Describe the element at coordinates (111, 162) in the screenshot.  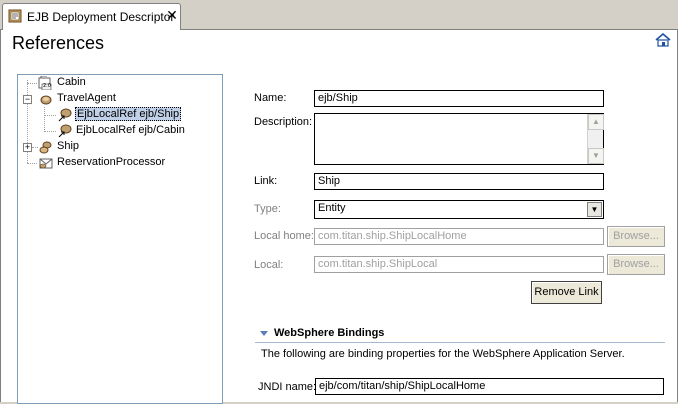
I see `tree-item-label: ReservationProcessor` at that location.